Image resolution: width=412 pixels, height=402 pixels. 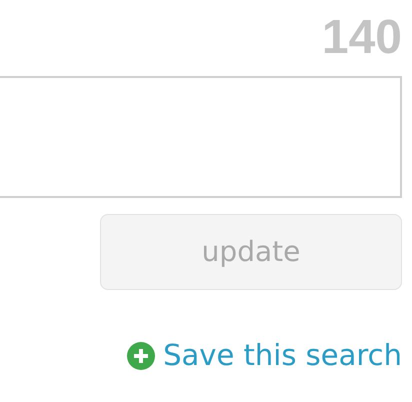 What do you see at coordinates (282, 356) in the screenshot?
I see `save-search-link: Save this search` at bounding box center [282, 356].